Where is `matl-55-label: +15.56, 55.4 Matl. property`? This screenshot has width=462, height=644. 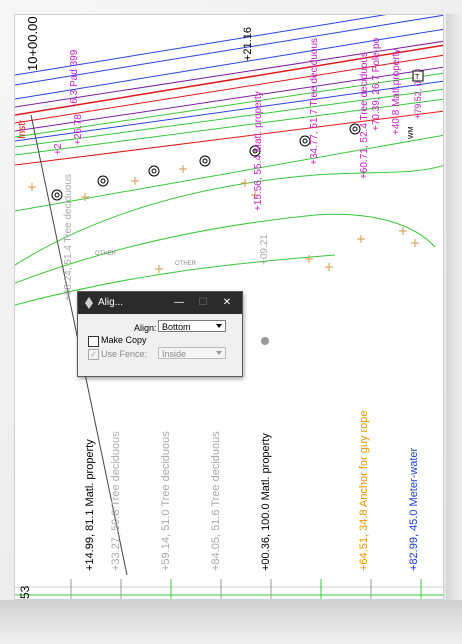 matl-55-label: +15.56, 55.4 Matl. property is located at coordinates (258, 151).